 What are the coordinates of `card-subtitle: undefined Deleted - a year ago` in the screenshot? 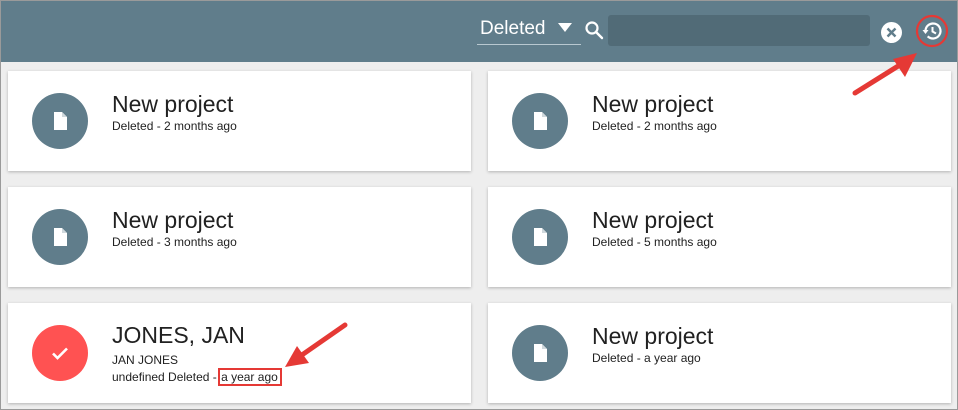 It's located at (197, 377).